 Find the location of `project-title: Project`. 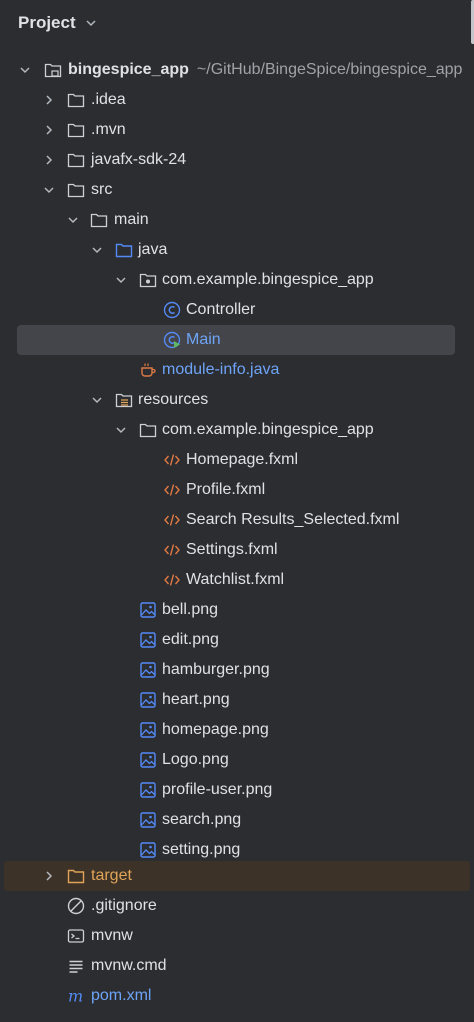

project-title: Project is located at coordinates (47, 22).